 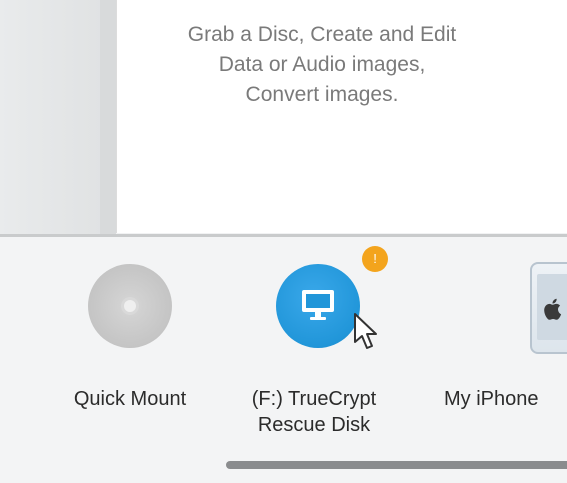 What do you see at coordinates (314, 425) in the screenshot?
I see `device-label-line-2: Rescue Disk` at bounding box center [314, 425].